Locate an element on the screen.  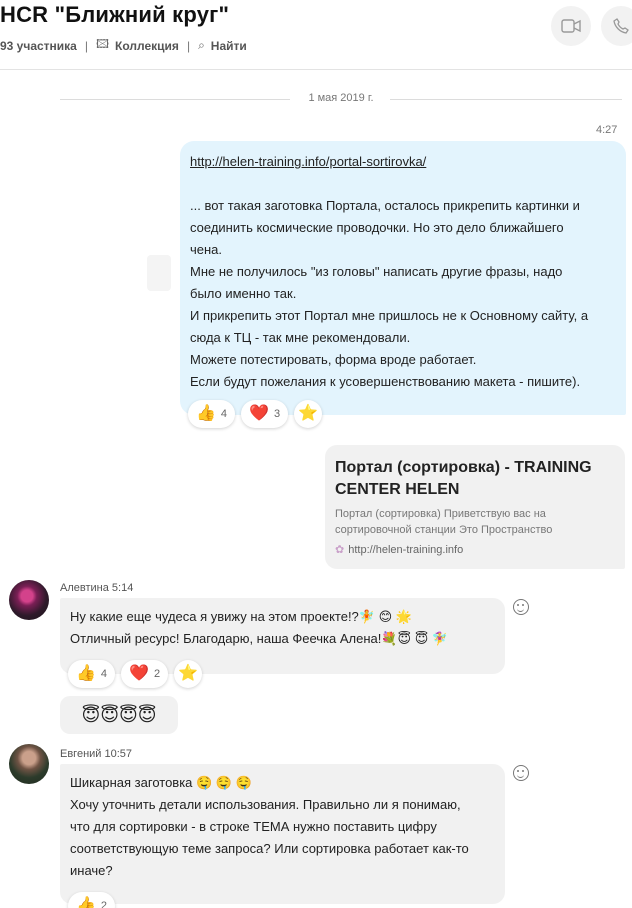
collection-icon: 🖾 is located at coordinates (102, 44).